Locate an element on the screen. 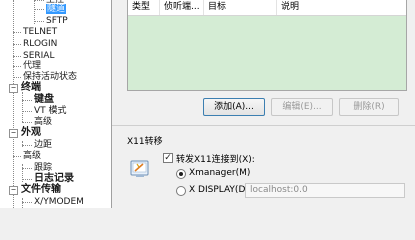 The image size is (415, 240). collapse-toggle-terminal: − is located at coordinates (13, 88).